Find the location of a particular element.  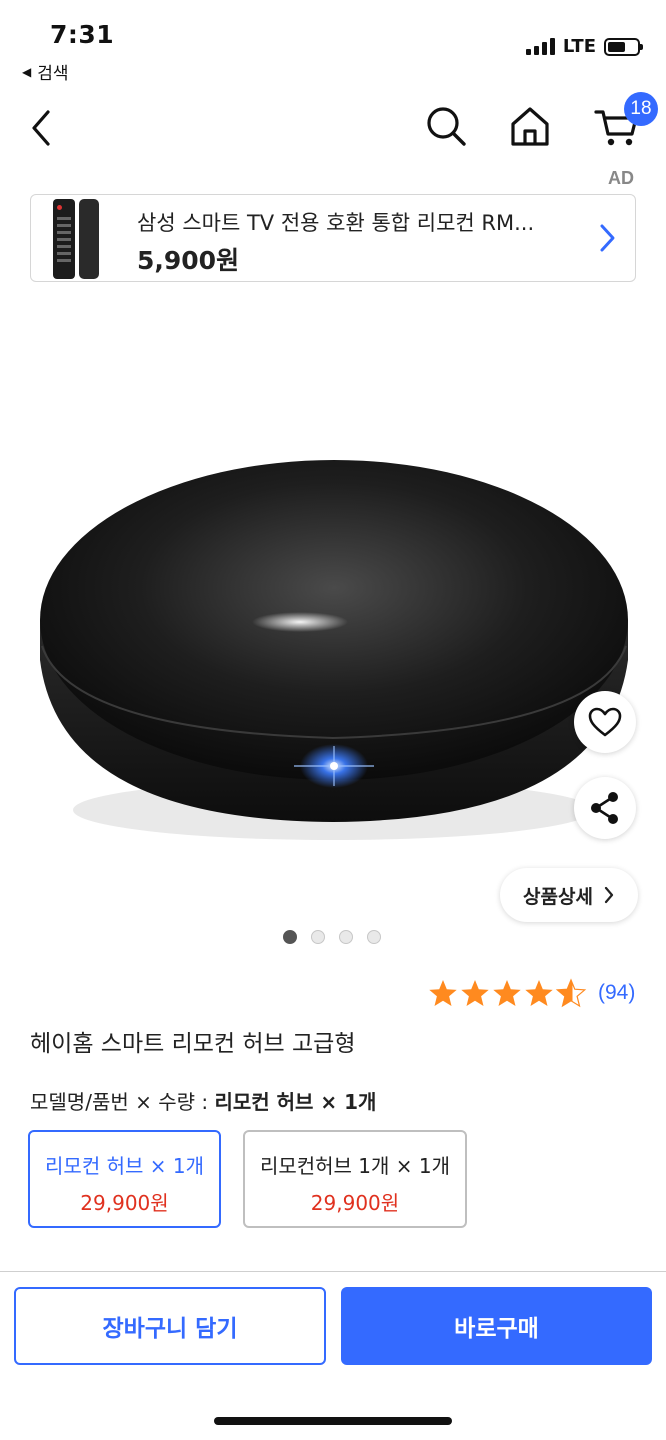

bottom-divider is located at coordinates (333, 1271).